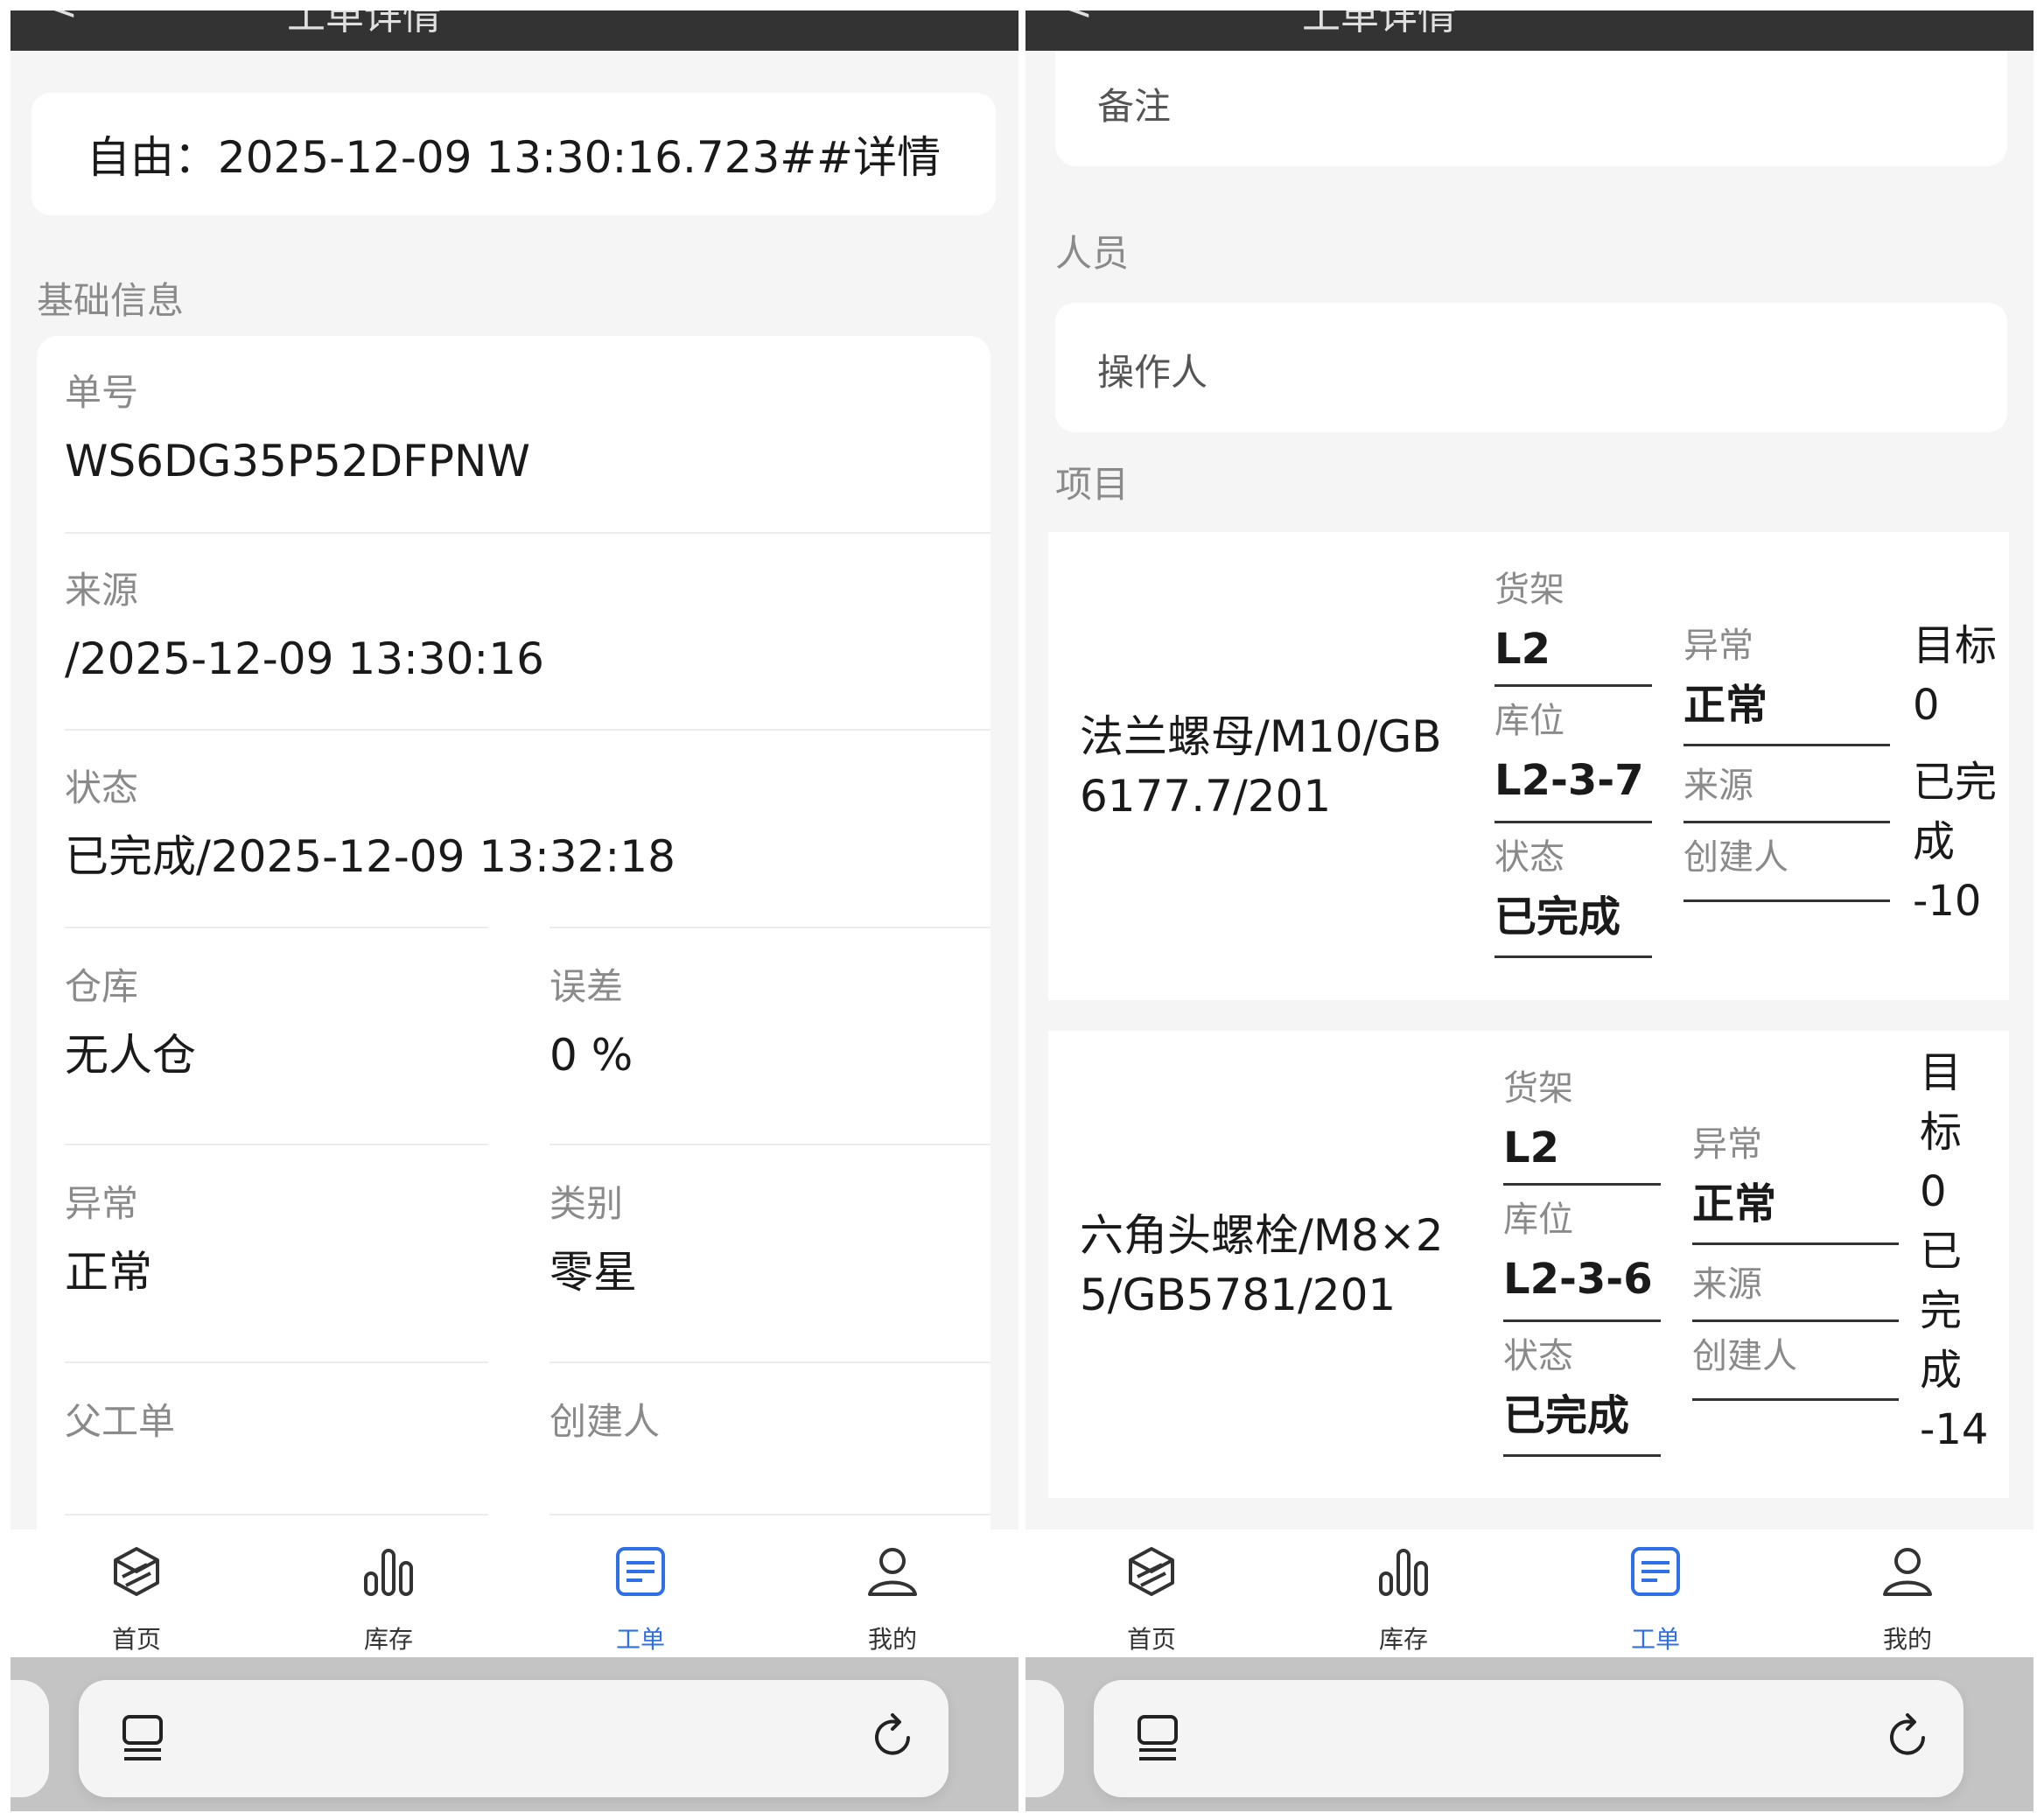  I want to click on field-warehouse: 仓库 无人仓, so click(130, 1023).